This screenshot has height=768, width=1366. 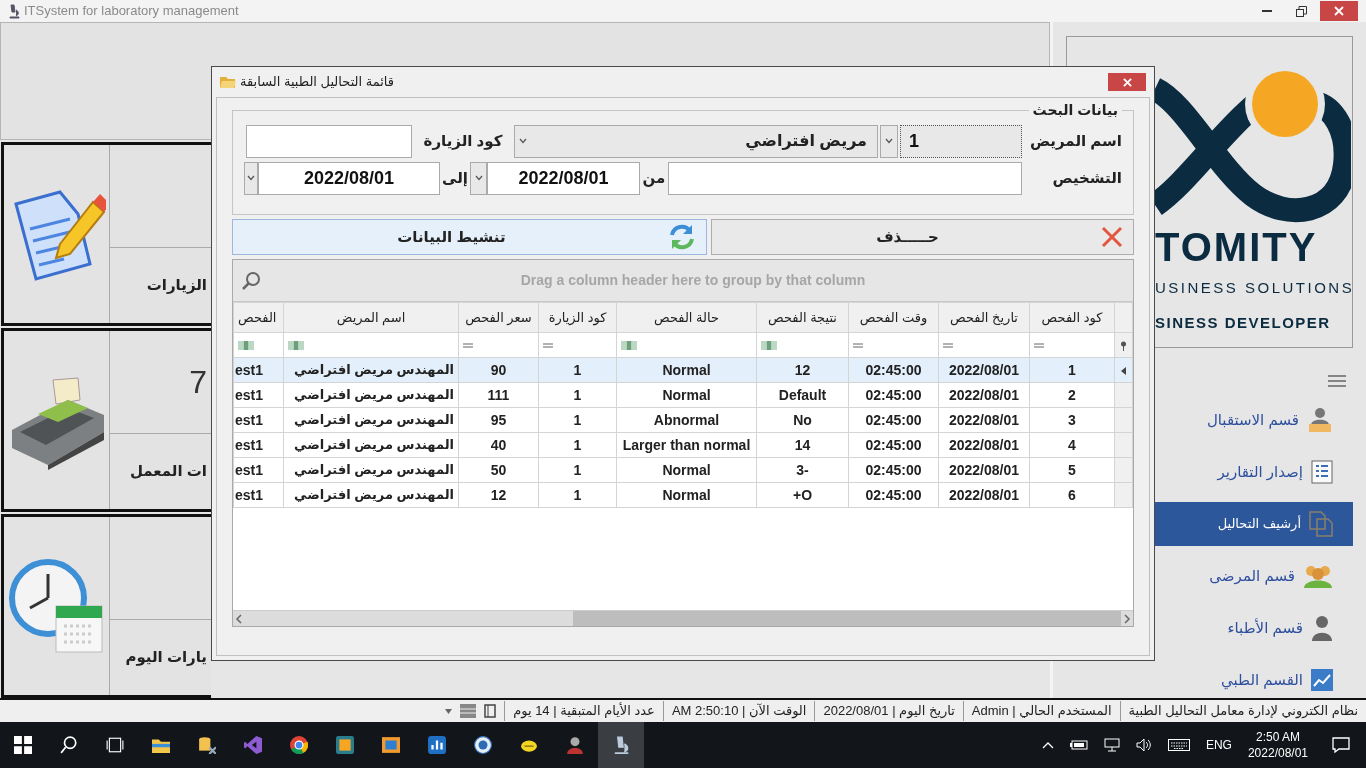 I want to click on browser-icon, so click(x=299, y=745).